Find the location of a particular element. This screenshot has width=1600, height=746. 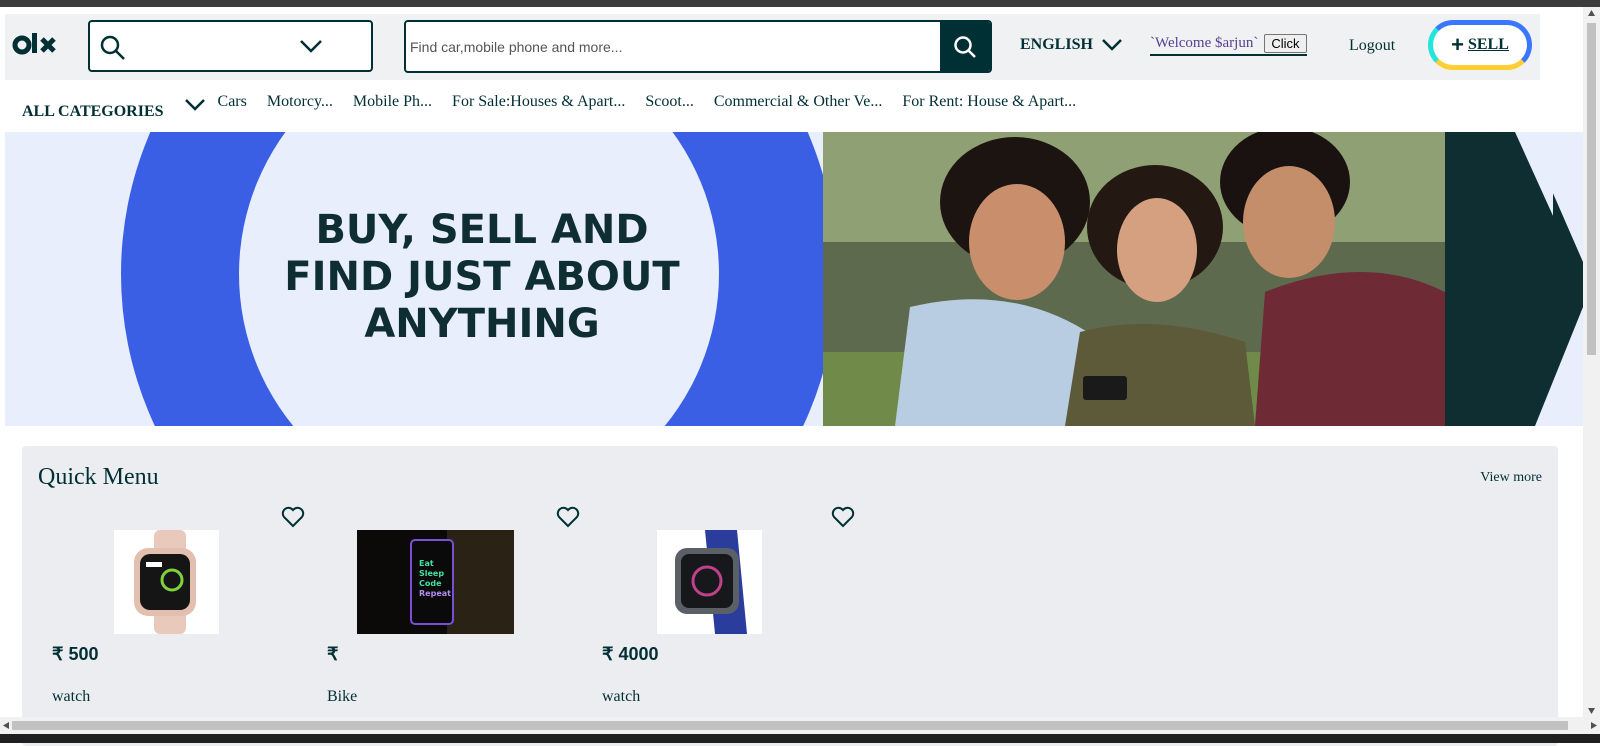

taskbar is located at coordinates (800, 738).